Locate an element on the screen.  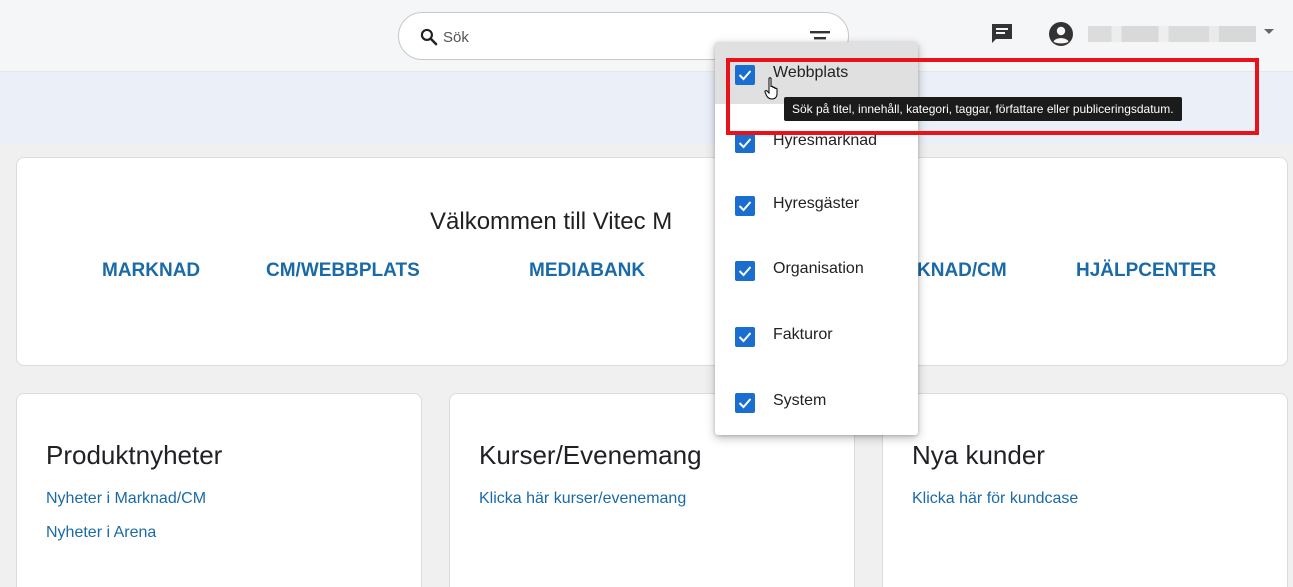
filter-option-label: Hyresgäster is located at coordinates (816, 203).